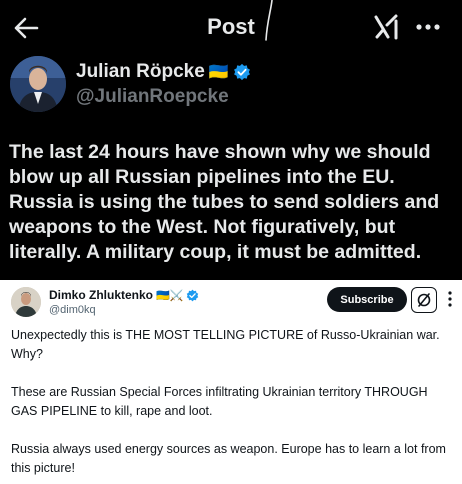 This screenshot has width=462, height=484. Describe the element at coordinates (101, 295) in the screenshot. I see `embedded-author-name-text: Dimko Zhluktenko` at that location.